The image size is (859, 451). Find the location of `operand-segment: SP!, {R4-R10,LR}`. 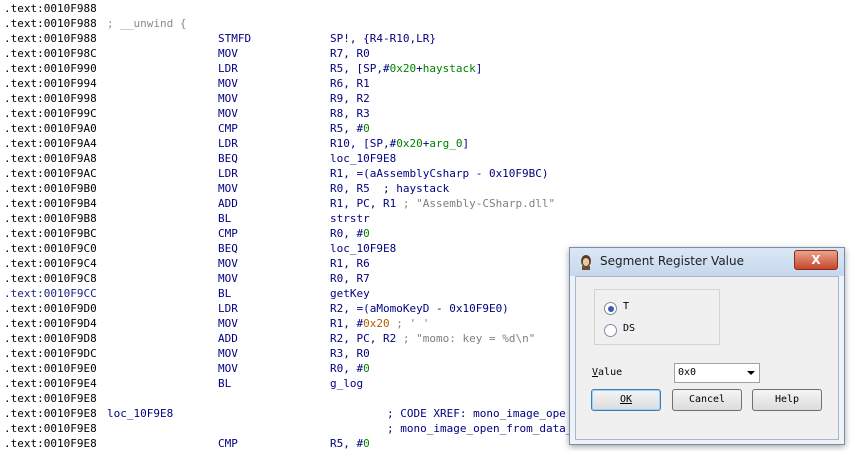

operand-segment: SP!, {R4-R10,LR} is located at coordinates (383, 38).